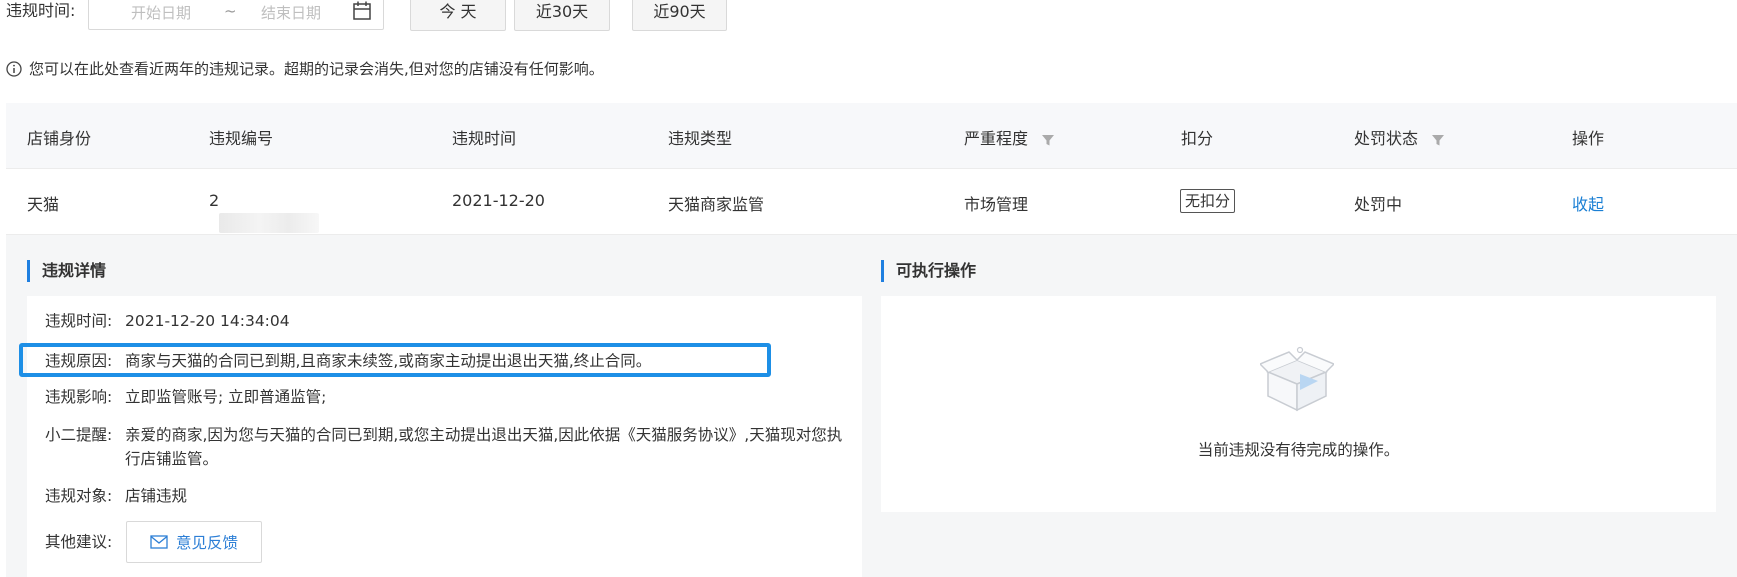  I want to click on today-button: 今 天, so click(458, 15).